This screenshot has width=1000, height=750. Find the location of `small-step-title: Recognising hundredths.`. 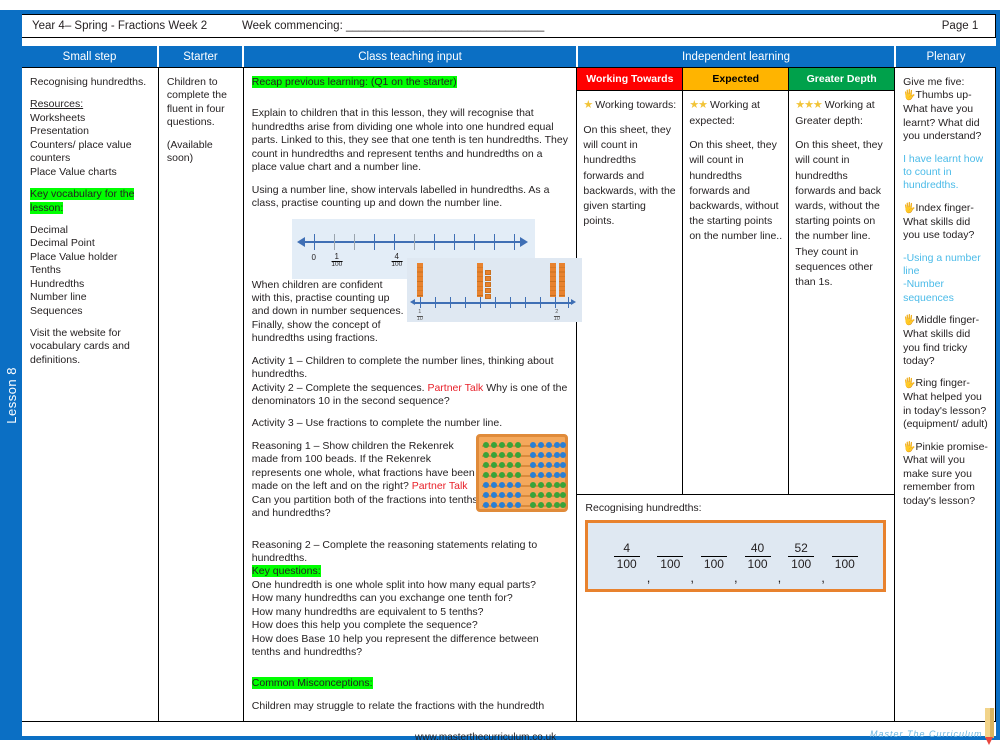

small-step-title: Recognising hundredths. is located at coordinates (88, 82).